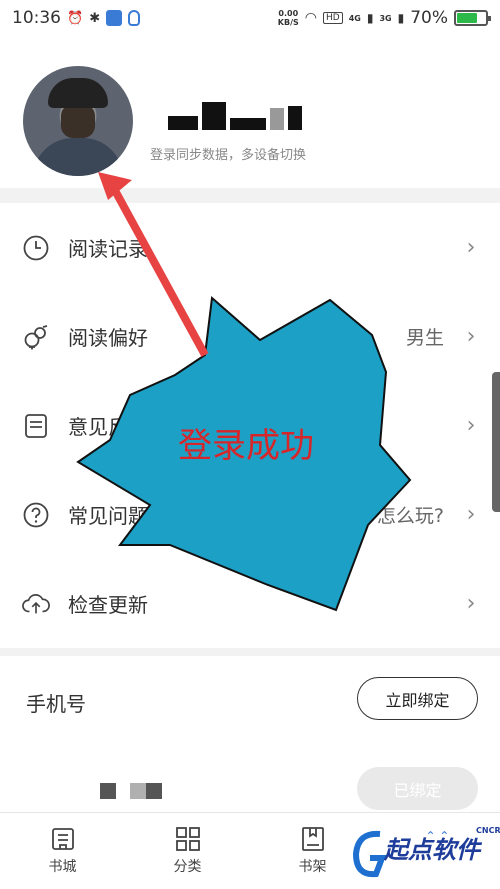 The image size is (500, 889). What do you see at coordinates (187, 867) in the screenshot?
I see `tab-label: 分类` at bounding box center [187, 867].